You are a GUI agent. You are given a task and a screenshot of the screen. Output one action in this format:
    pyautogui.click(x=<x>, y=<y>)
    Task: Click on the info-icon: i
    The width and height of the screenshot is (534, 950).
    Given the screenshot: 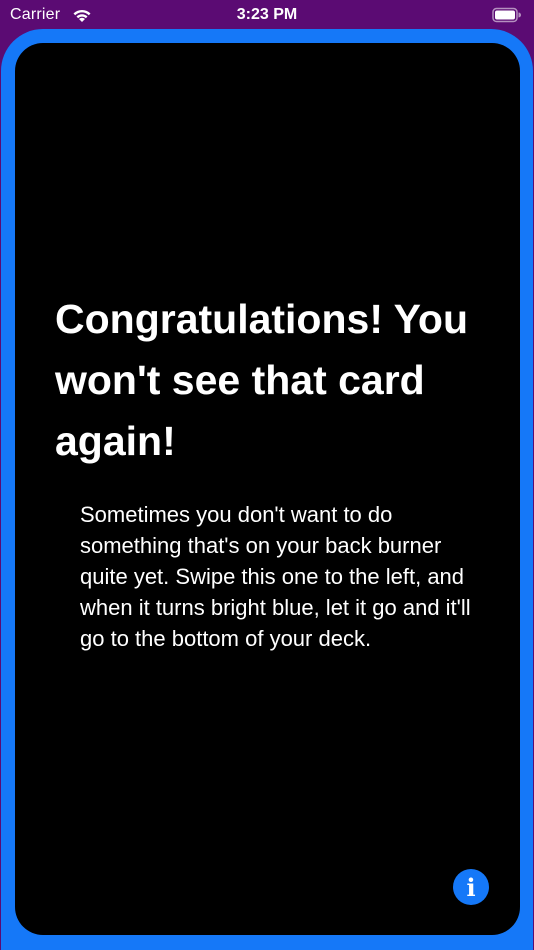 What is the action you would take?
    pyautogui.click(x=471, y=887)
    